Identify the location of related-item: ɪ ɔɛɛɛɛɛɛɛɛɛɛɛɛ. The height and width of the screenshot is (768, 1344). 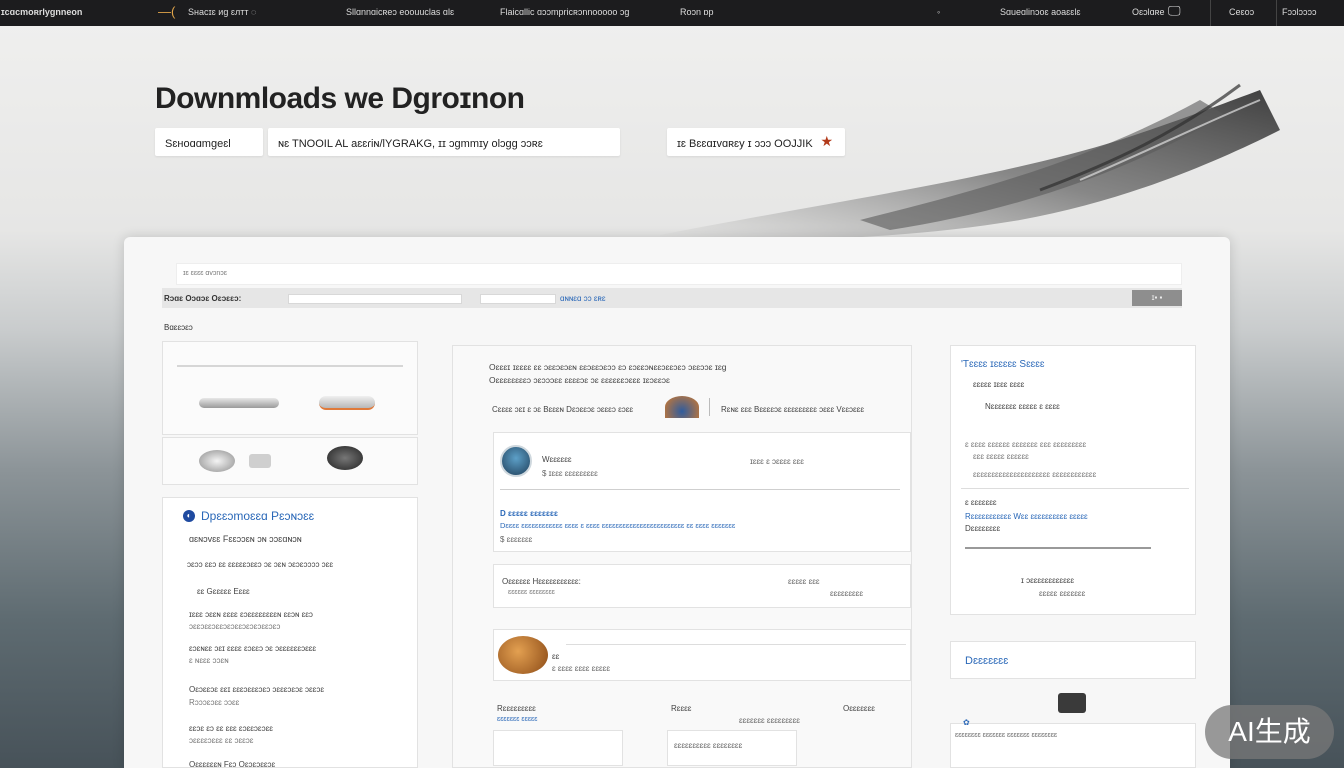
(1047, 580).